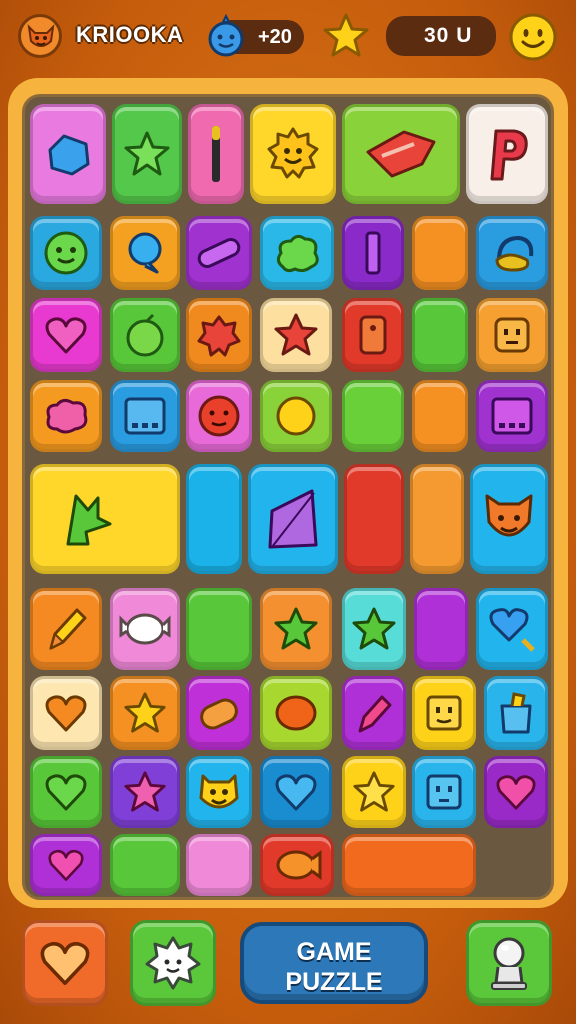  I want to click on tile-orange-egg, so click(296, 713).